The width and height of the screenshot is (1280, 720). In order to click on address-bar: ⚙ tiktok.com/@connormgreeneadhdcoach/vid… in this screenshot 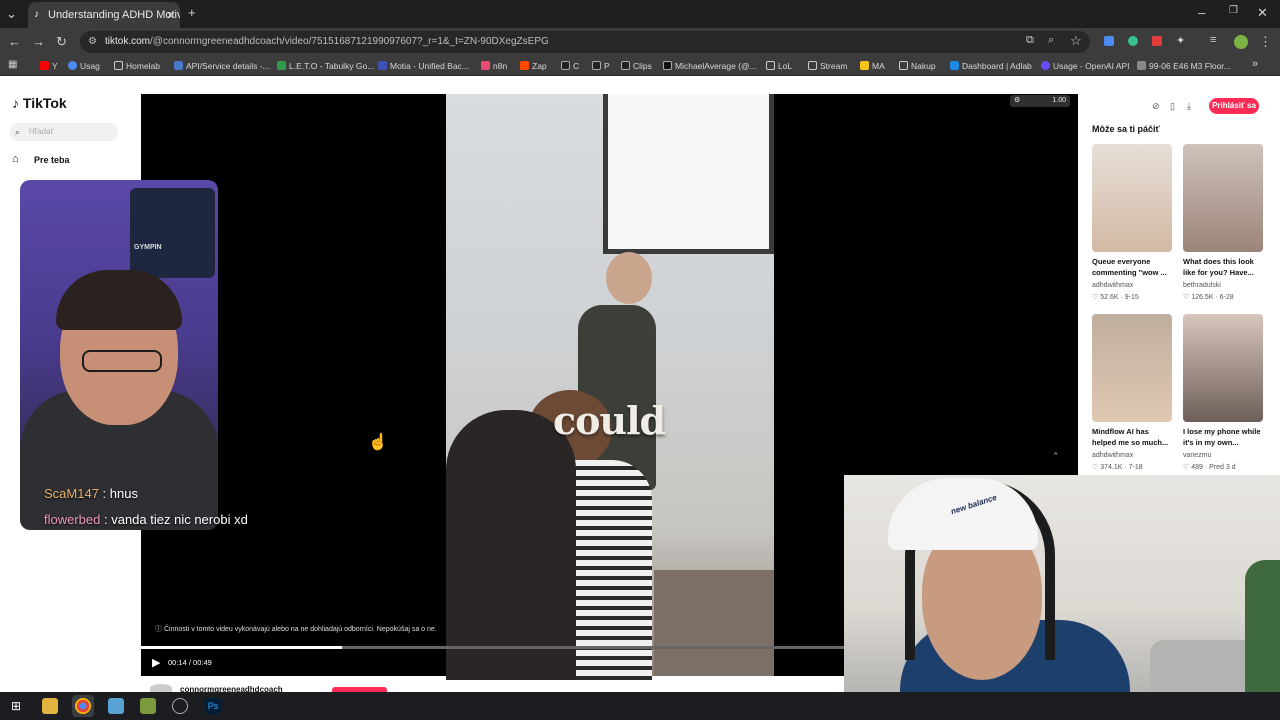, I will do `click(585, 42)`.